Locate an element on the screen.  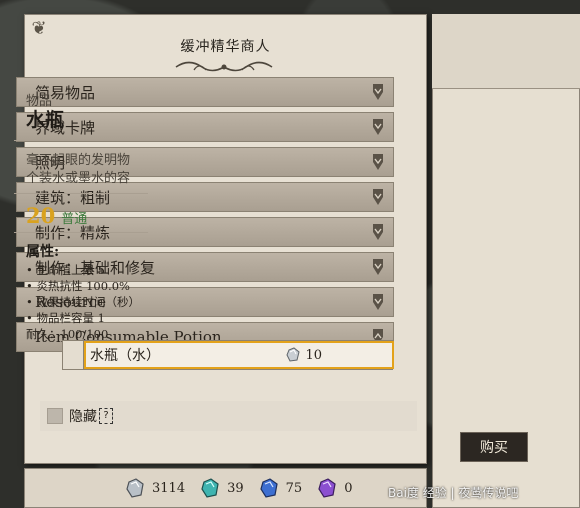
currency-amount: 0 is located at coordinates (348, 488).